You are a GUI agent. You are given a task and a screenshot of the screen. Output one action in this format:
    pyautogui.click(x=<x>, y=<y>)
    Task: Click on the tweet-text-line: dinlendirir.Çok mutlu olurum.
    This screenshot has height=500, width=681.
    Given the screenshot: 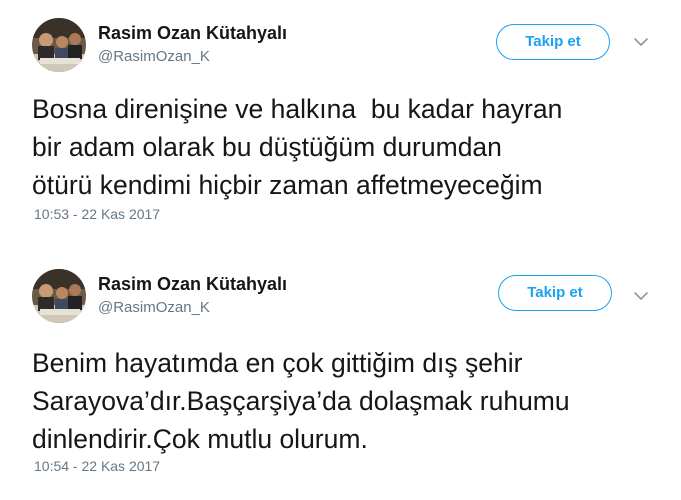 What is the action you would take?
    pyautogui.click(x=200, y=439)
    